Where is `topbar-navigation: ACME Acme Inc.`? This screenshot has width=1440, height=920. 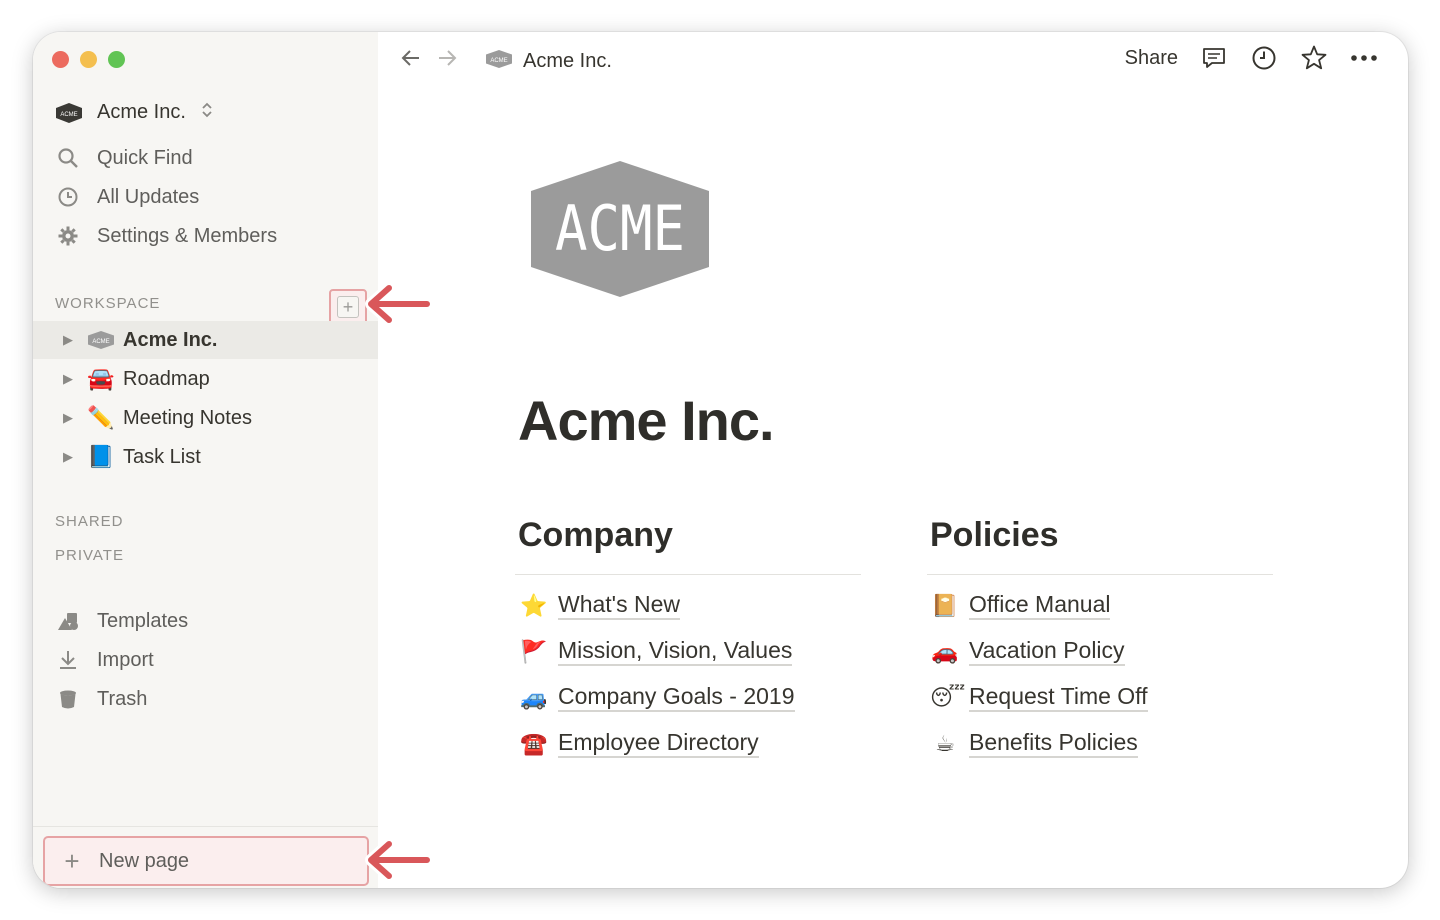 topbar-navigation: ACME Acme Inc. is located at coordinates (505, 61).